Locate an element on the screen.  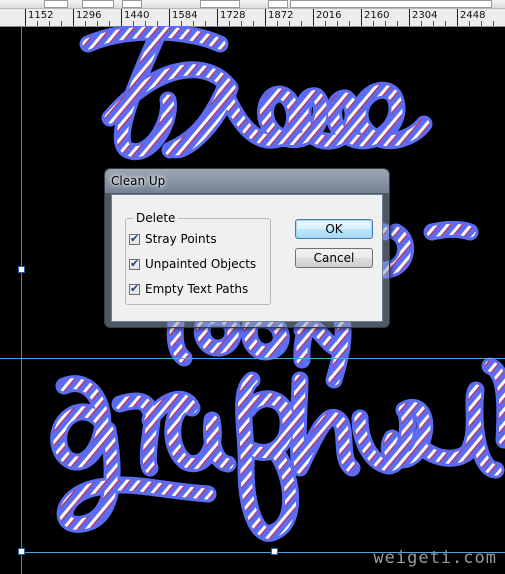
cancel-button: Cancel is located at coordinates (334, 258).